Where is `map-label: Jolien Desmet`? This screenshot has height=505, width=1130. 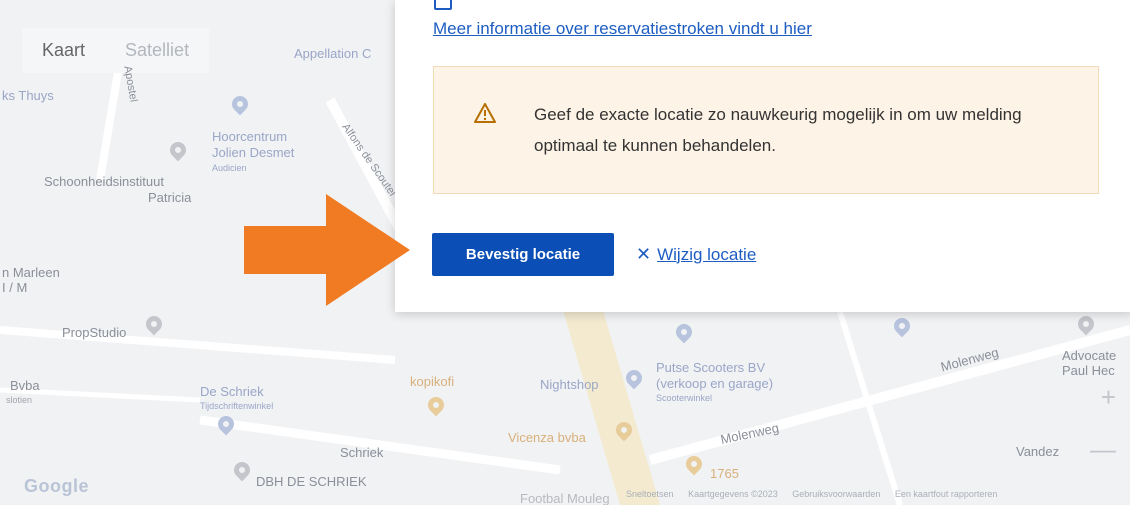
map-label: Jolien Desmet is located at coordinates (253, 152).